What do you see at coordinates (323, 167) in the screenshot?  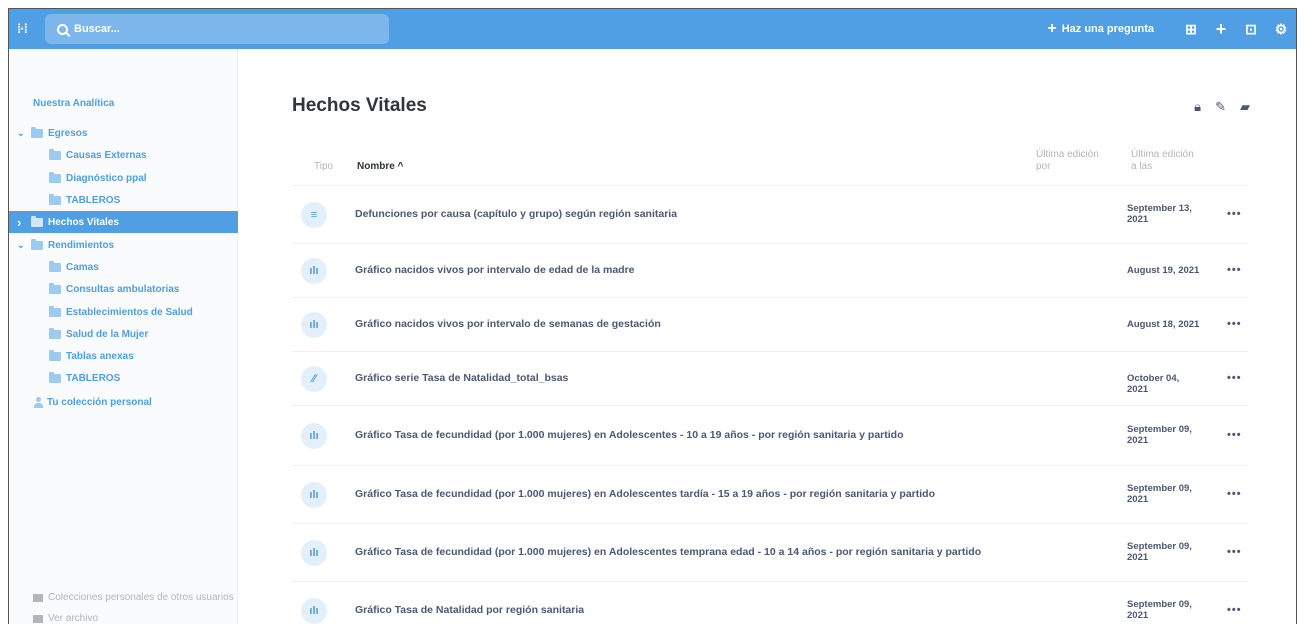 I see `column-header-type: Tipo` at bounding box center [323, 167].